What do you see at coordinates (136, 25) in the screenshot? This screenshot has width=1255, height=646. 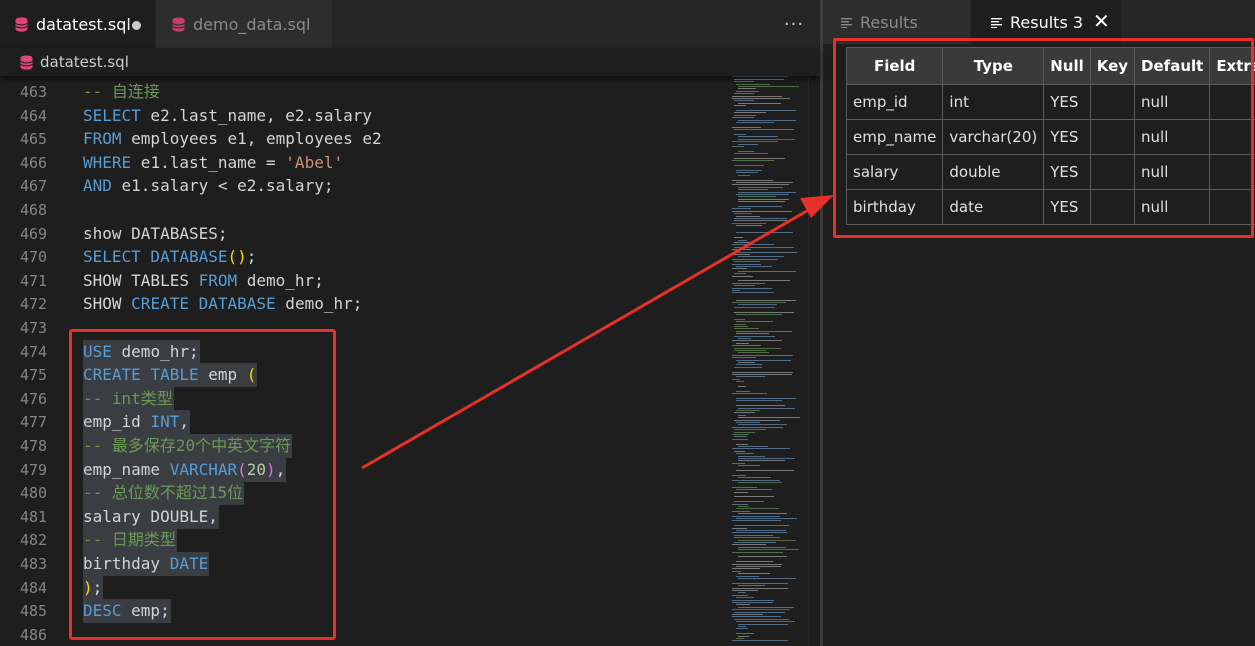 I see `unsaved-dot-icon` at bounding box center [136, 25].